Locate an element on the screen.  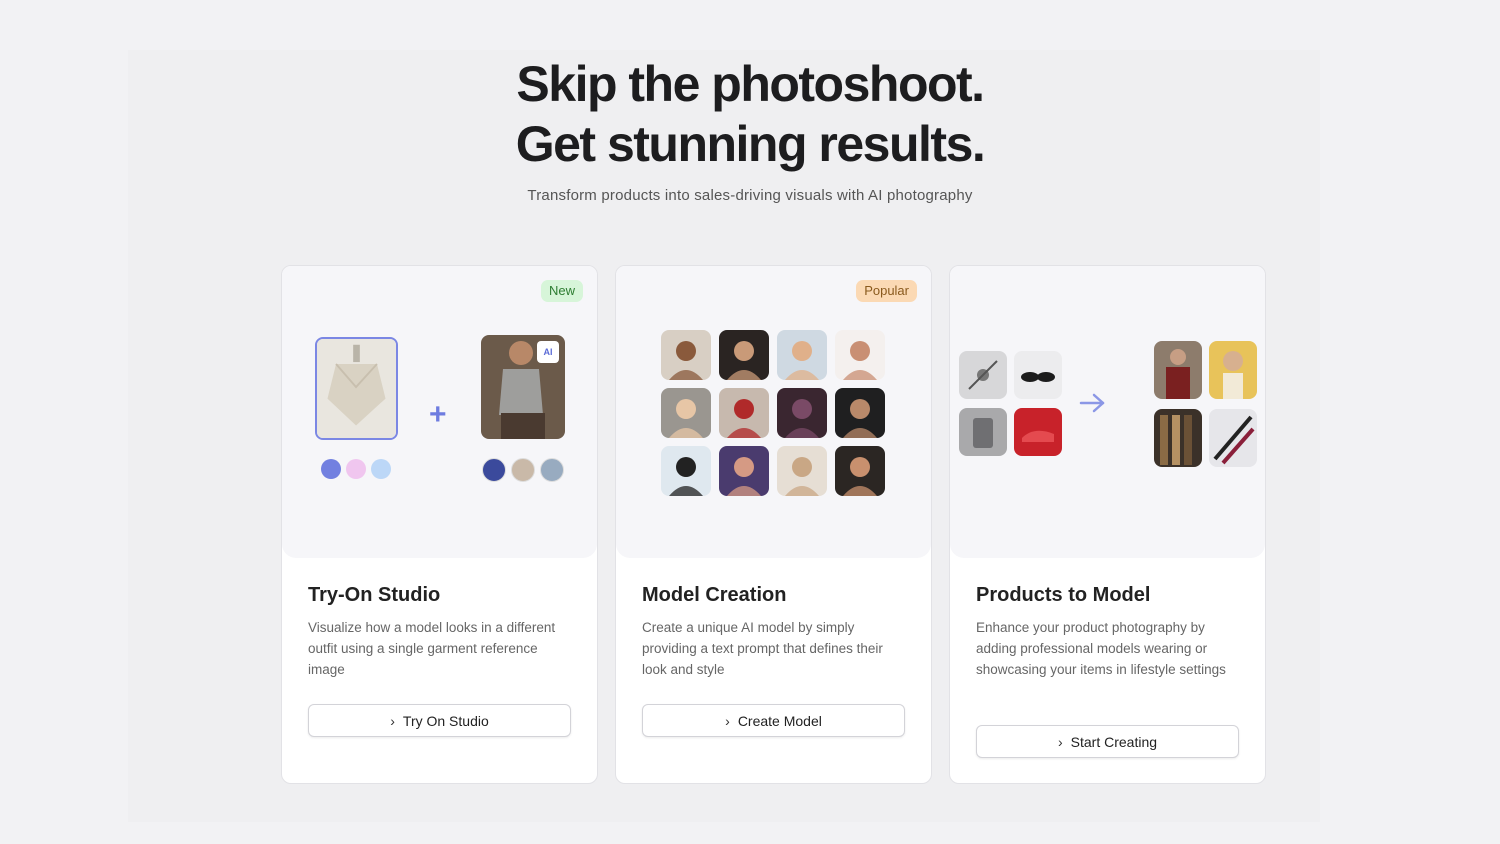
model-image: AI is located at coordinates (523, 387).